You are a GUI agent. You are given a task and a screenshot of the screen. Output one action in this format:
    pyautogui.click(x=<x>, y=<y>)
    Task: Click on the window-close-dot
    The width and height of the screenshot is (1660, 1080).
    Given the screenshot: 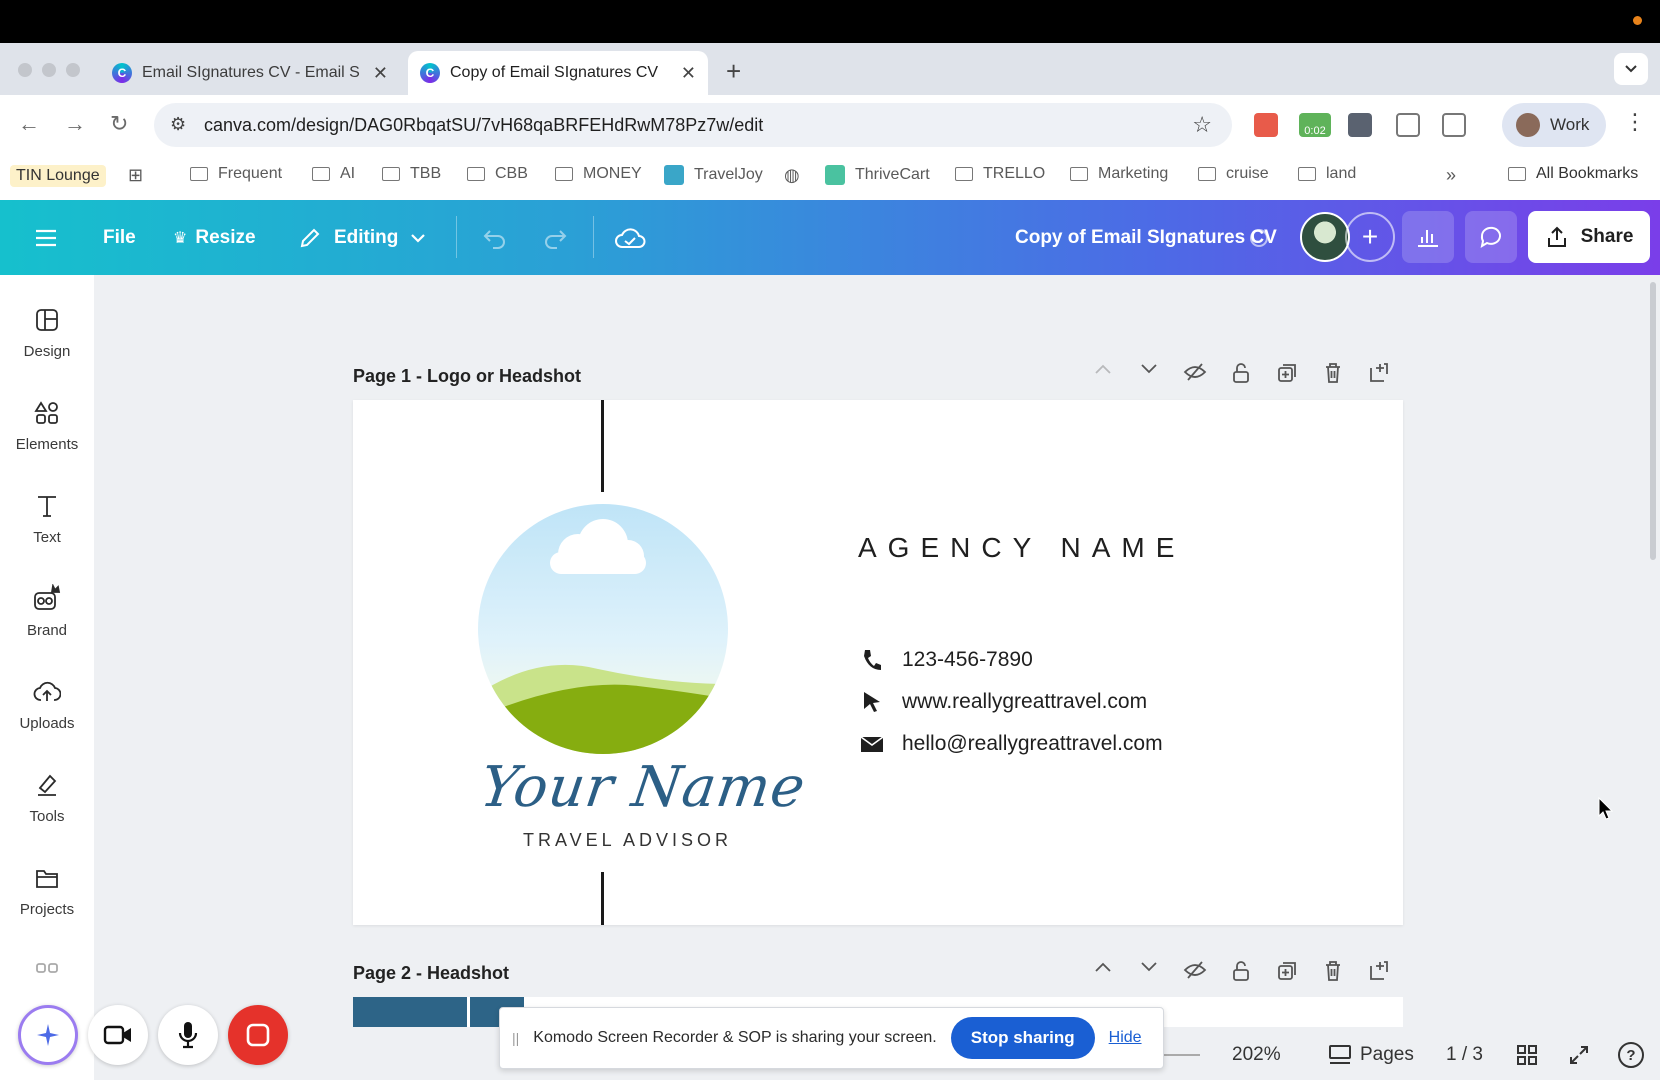 What is the action you would take?
    pyautogui.click(x=25, y=70)
    